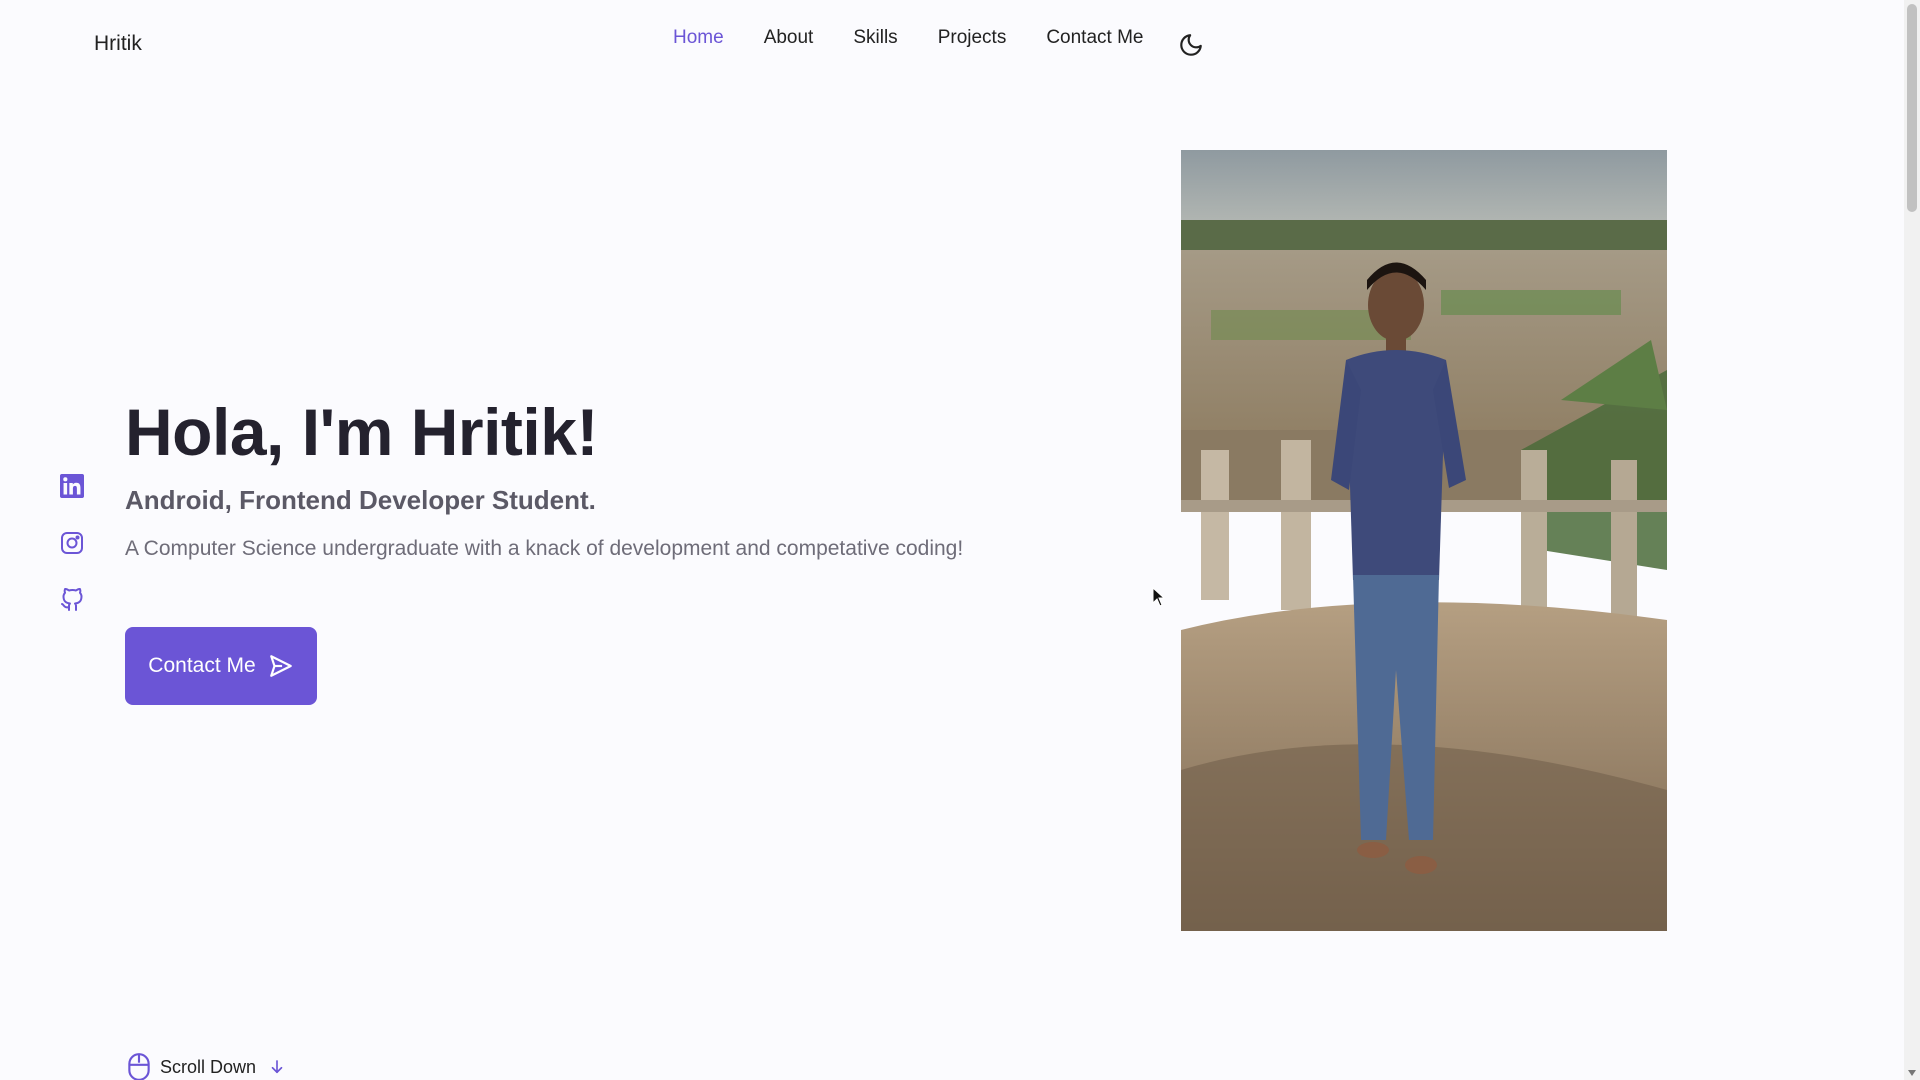 The width and height of the screenshot is (1920, 1080). What do you see at coordinates (1912, 540) in the screenshot?
I see `page-scrollbar` at bounding box center [1912, 540].